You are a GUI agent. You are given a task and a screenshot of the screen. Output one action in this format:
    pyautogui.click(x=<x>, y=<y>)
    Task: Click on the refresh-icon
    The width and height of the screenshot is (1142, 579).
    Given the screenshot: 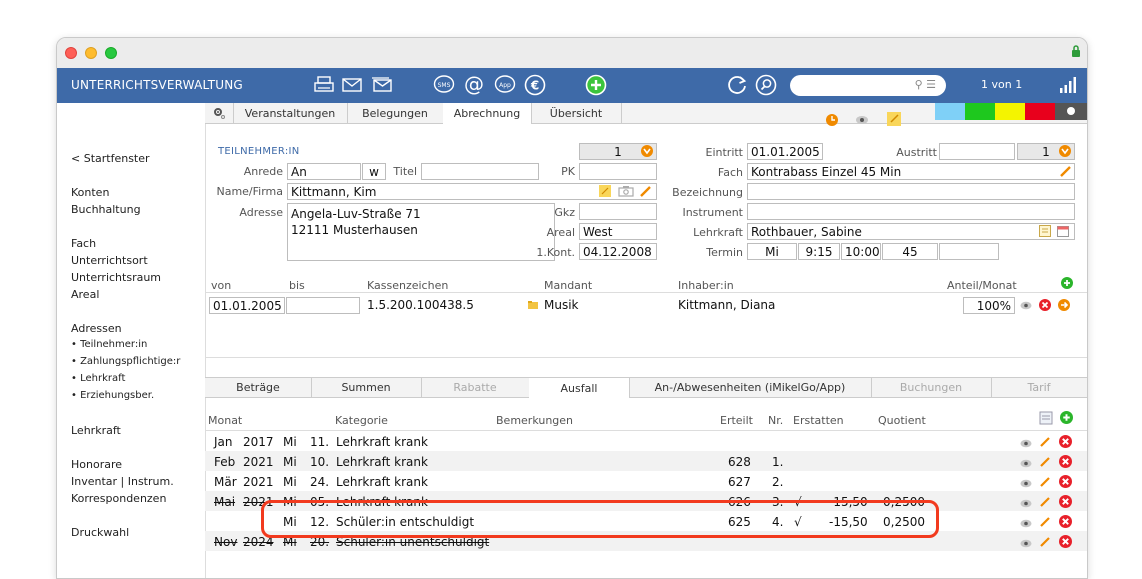 What is the action you would take?
    pyautogui.click(x=737, y=85)
    